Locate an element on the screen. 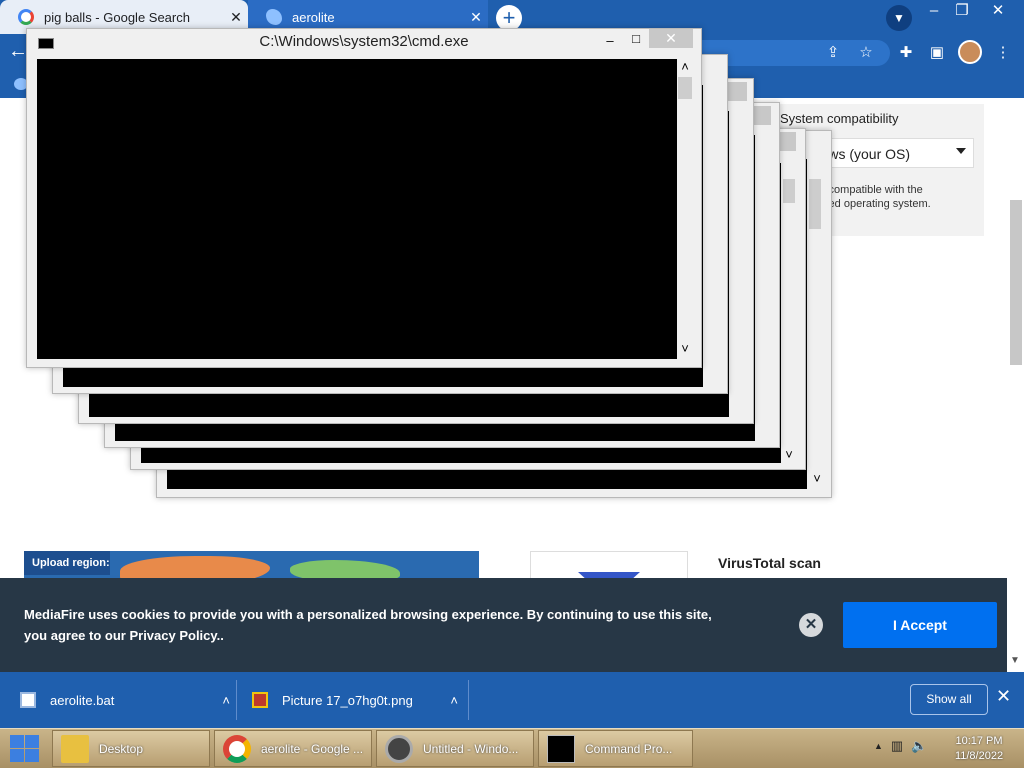 The width and height of the screenshot is (1024, 768). page-scrollbar-thumb is located at coordinates (1016, 282).